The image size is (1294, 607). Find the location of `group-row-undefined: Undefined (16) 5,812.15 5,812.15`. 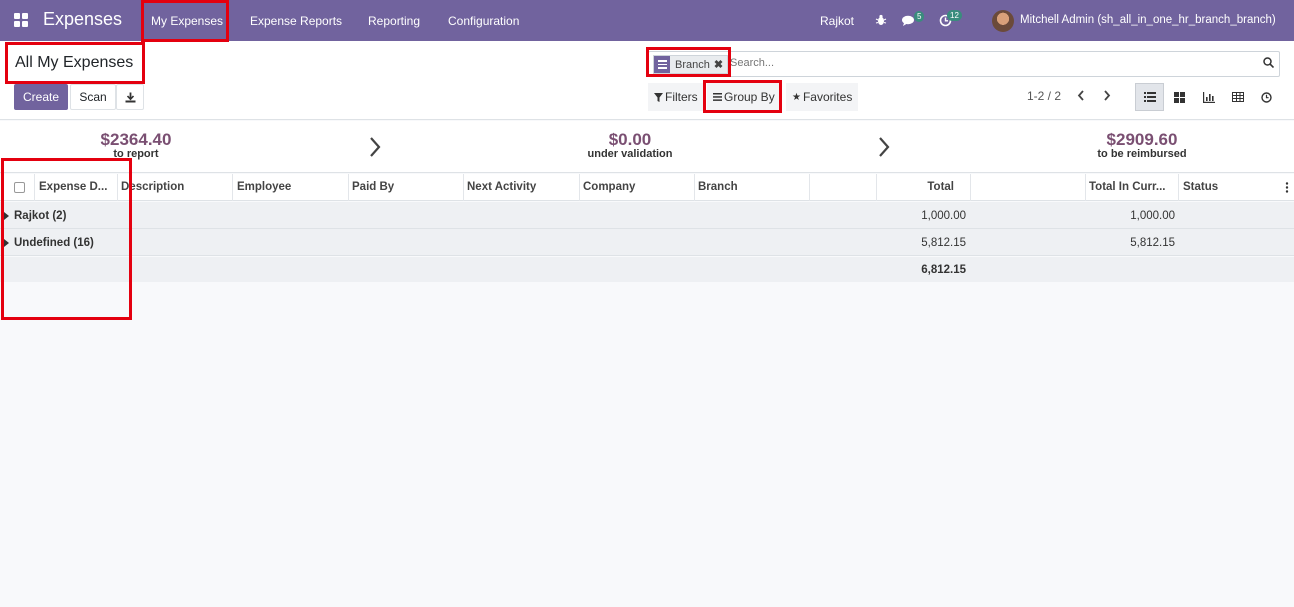

group-row-undefined: Undefined (16) 5,812.15 5,812.15 is located at coordinates (647, 242).